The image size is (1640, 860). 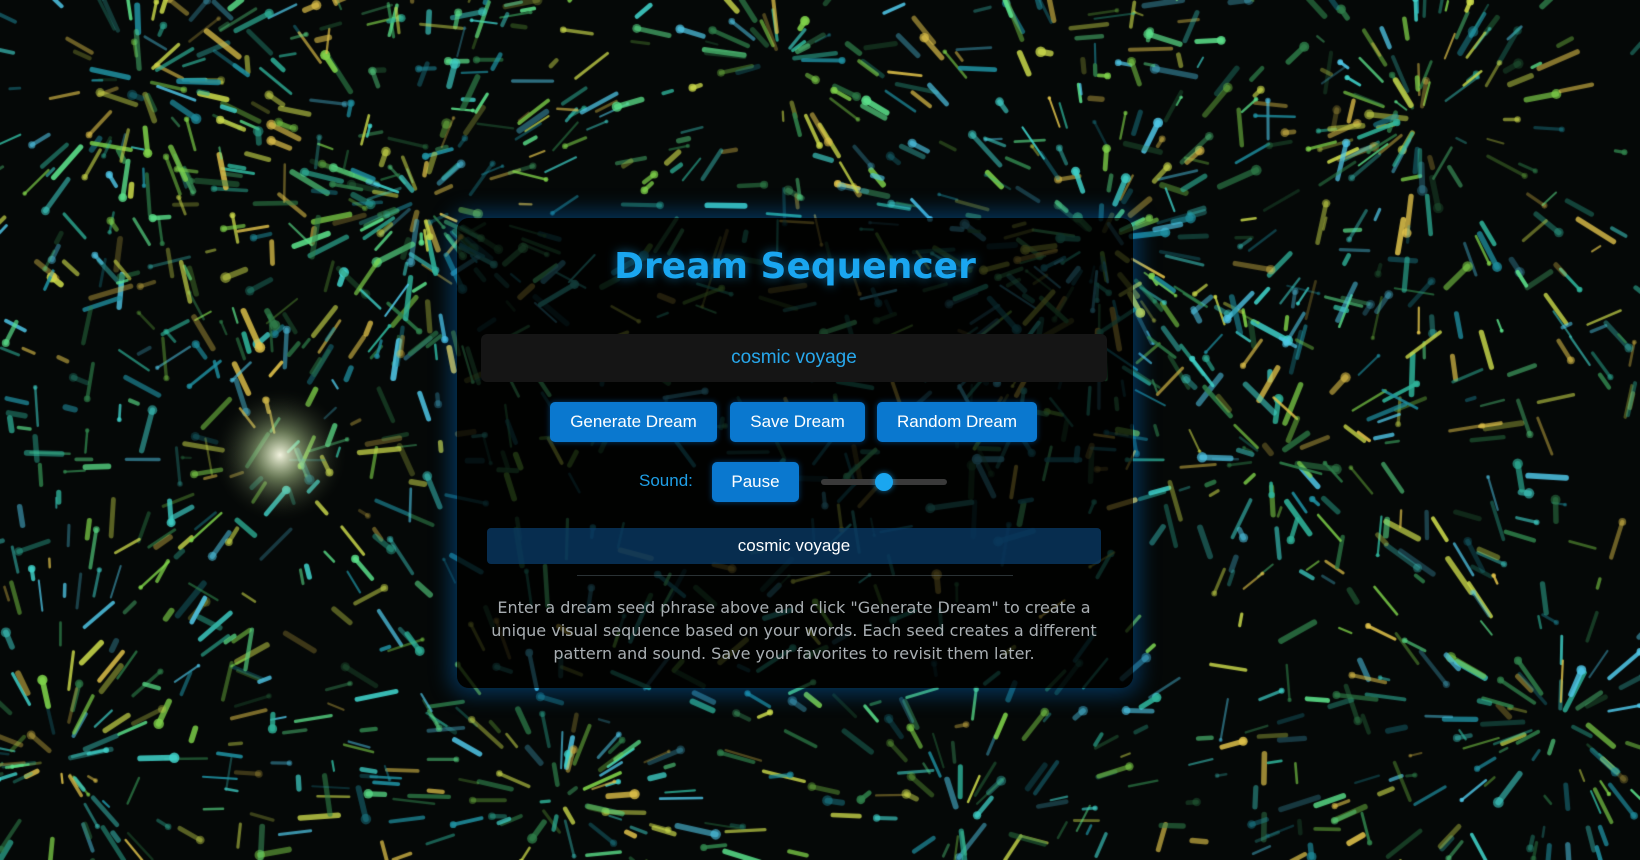 I want to click on save-dream-button: Save Dream, so click(x=797, y=422).